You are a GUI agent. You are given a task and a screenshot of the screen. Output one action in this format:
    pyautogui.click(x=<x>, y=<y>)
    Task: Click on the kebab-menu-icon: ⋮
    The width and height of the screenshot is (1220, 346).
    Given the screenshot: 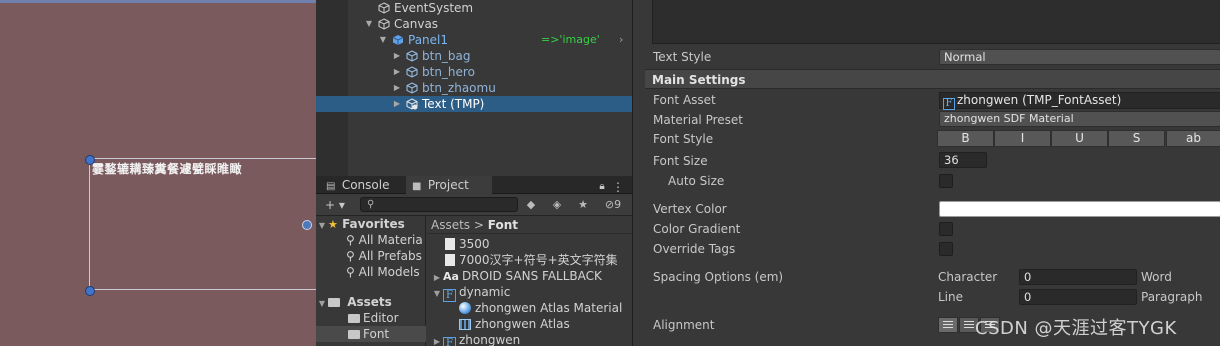 What is the action you would take?
    pyautogui.click(x=618, y=187)
    